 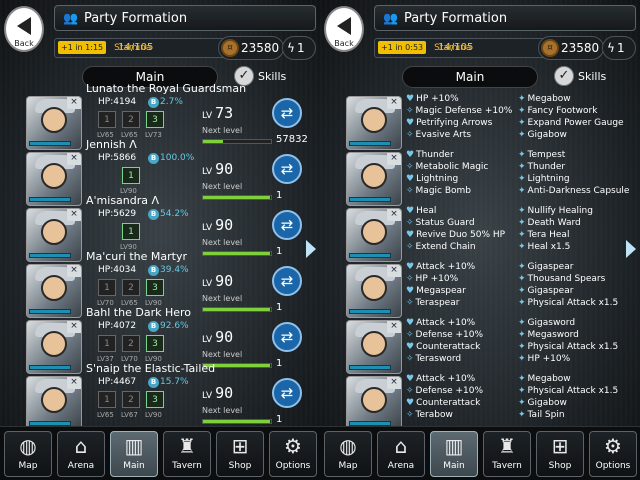 I want to click on main-party-button: Main, so click(x=470, y=77).